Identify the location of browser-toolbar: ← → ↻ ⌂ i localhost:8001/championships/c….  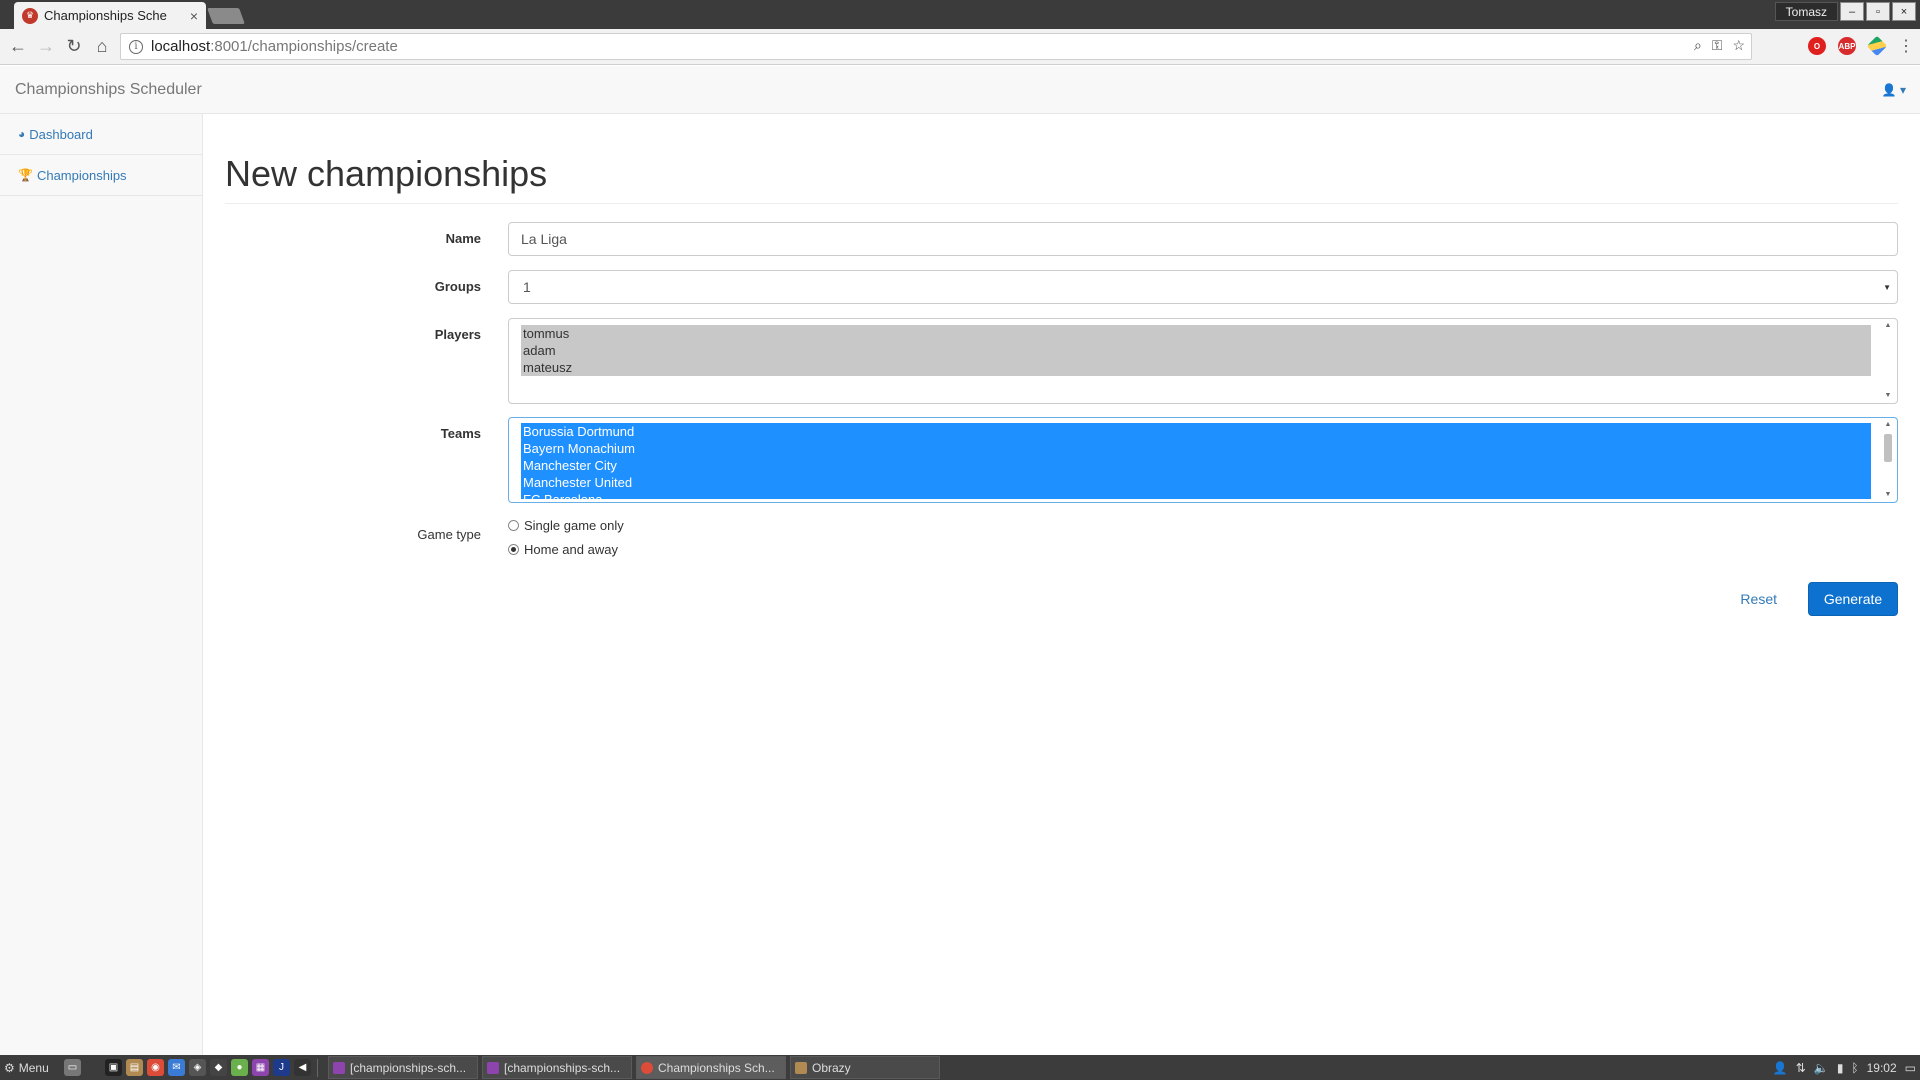
(960, 47).